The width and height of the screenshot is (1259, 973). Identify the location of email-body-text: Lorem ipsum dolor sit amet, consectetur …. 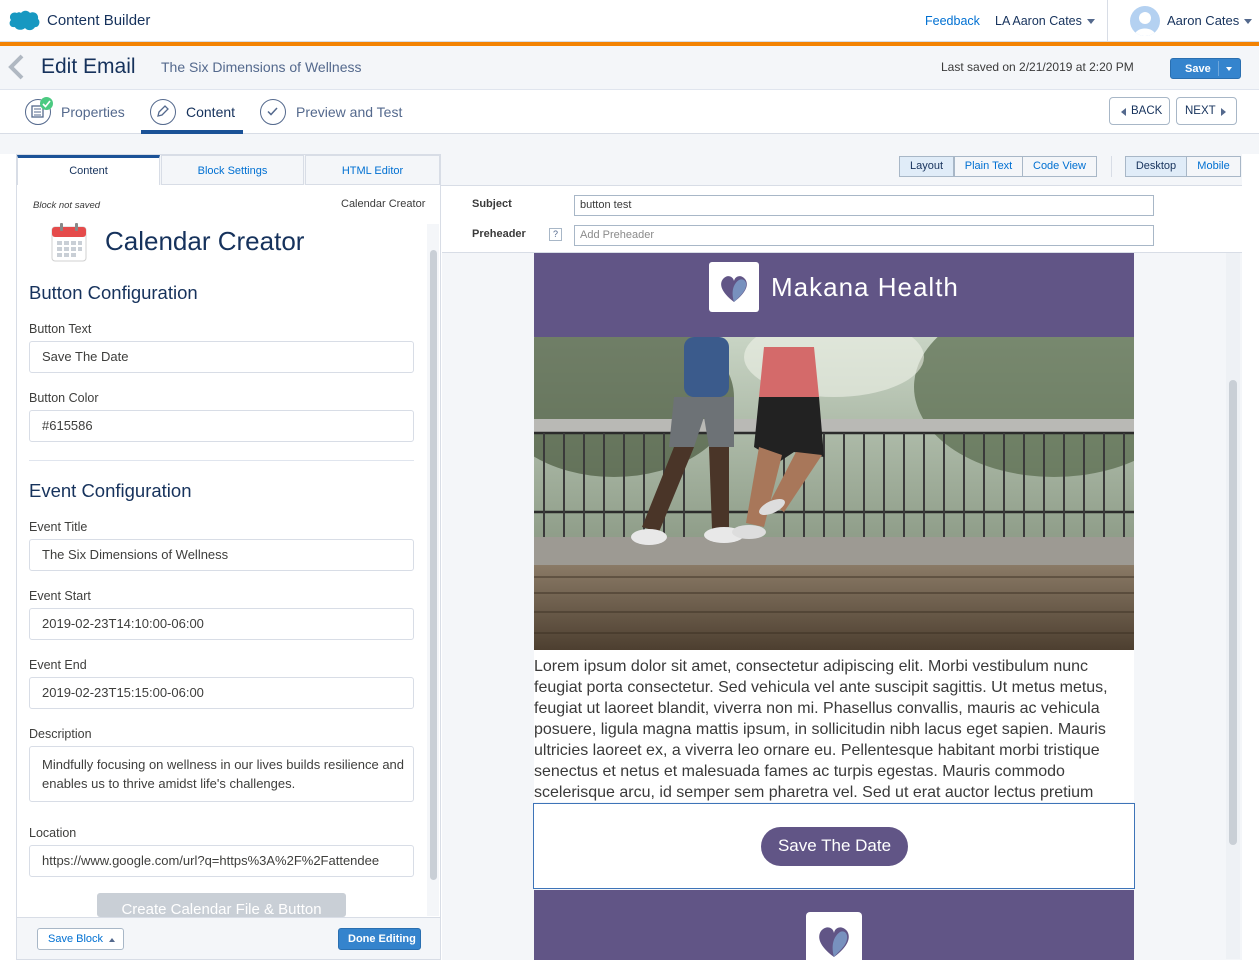
(834, 726).